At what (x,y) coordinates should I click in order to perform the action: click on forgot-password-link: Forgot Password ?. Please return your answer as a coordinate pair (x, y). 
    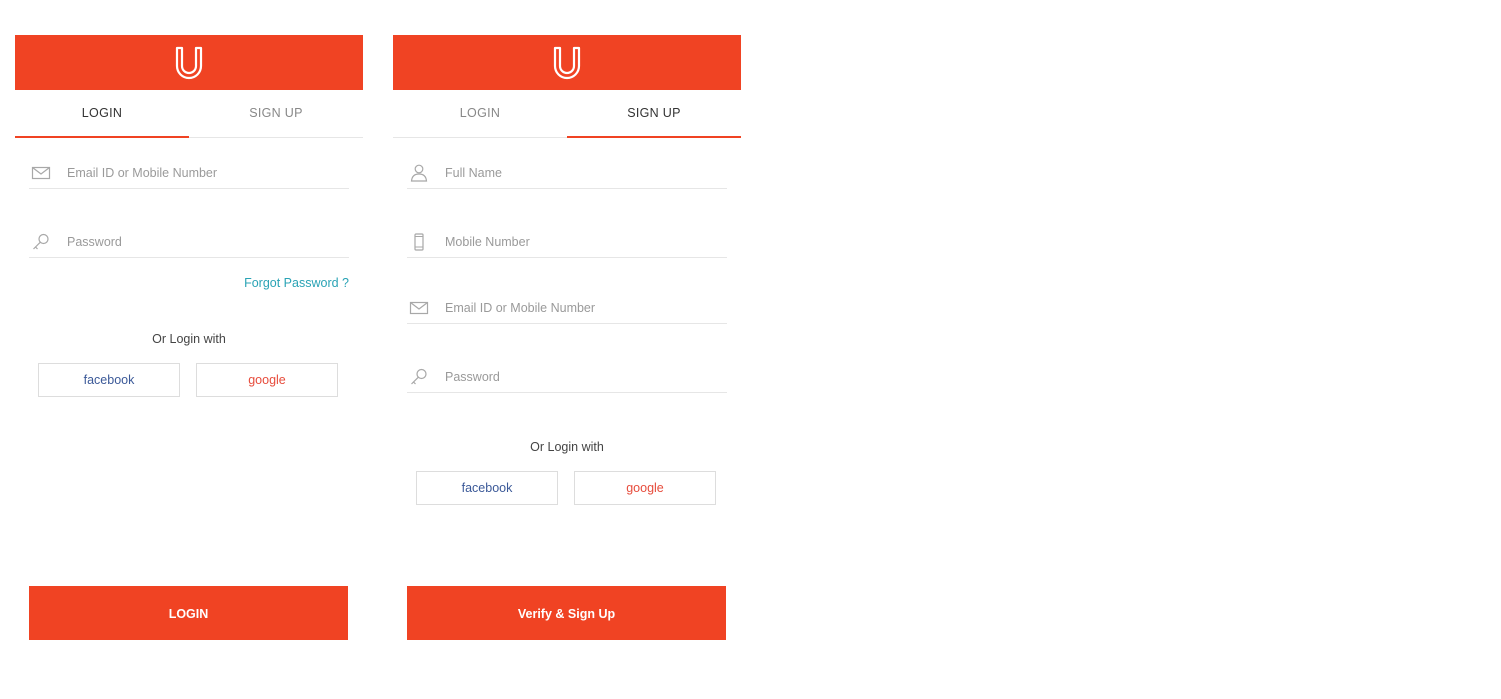
    Looking at the image, I should click on (296, 283).